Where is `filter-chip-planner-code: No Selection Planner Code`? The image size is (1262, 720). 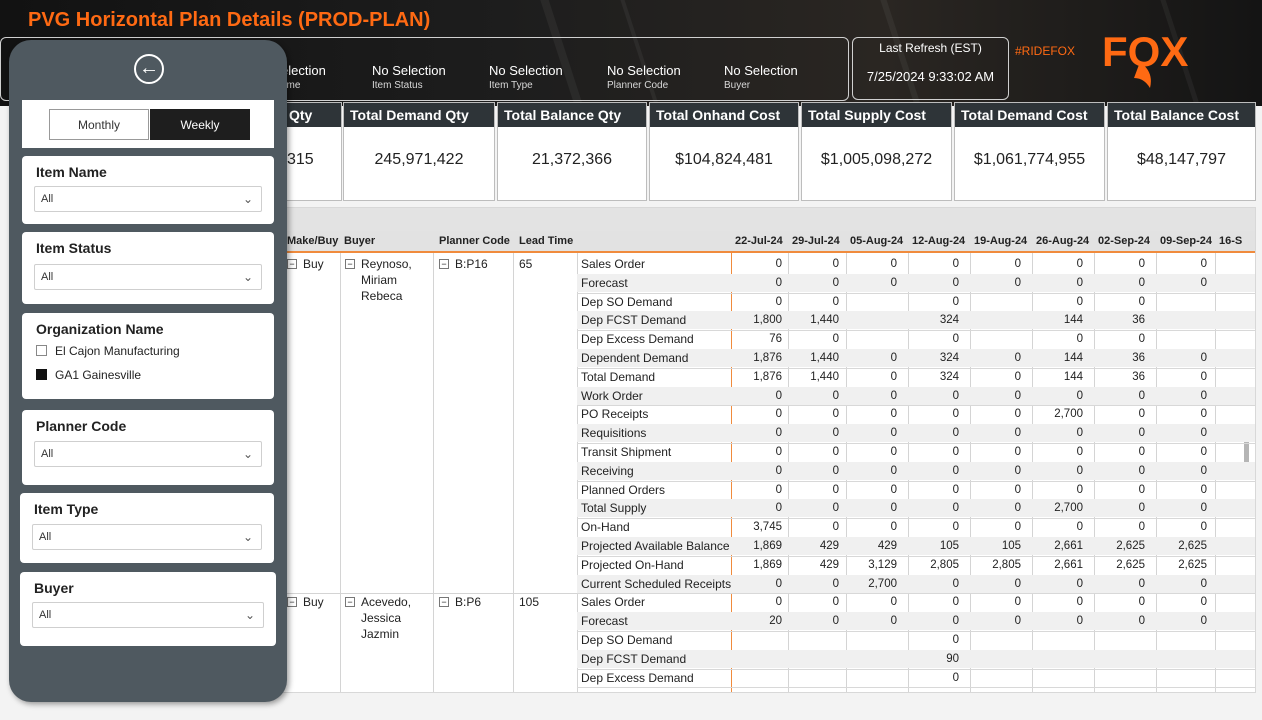 filter-chip-planner-code: No Selection Planner Code is located at coordinates (644, 77).